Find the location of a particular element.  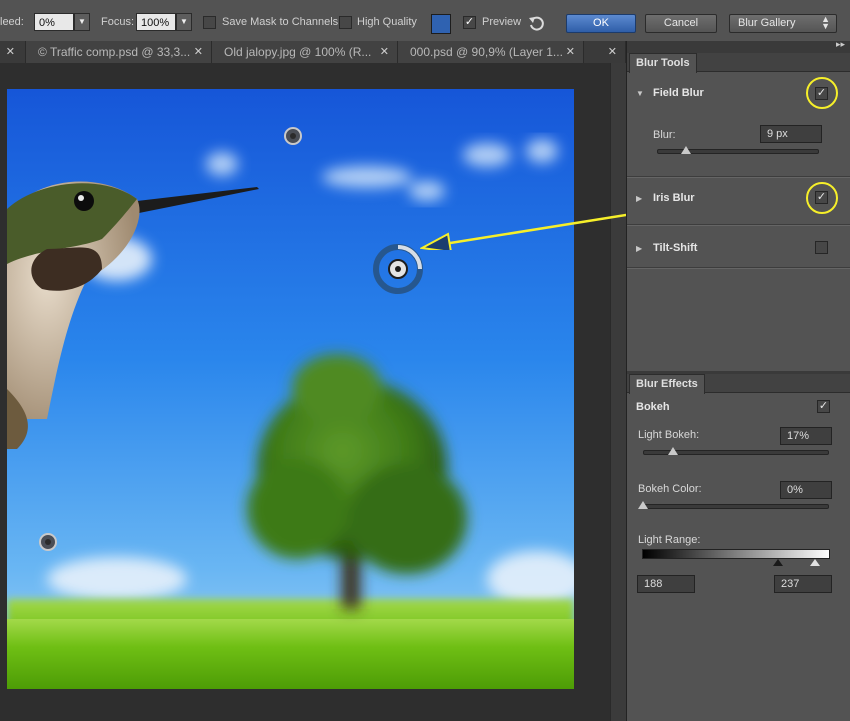

blur-amount-input: 9 px is located at coordinates (791, 134).